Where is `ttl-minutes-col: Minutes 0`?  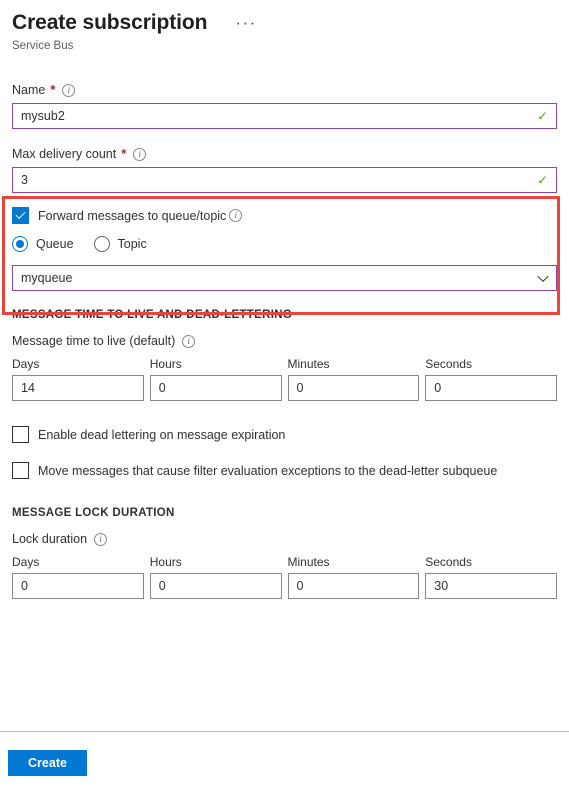 ttl-minutes-col: Minutes 0 is located at coordinates (353, 379).